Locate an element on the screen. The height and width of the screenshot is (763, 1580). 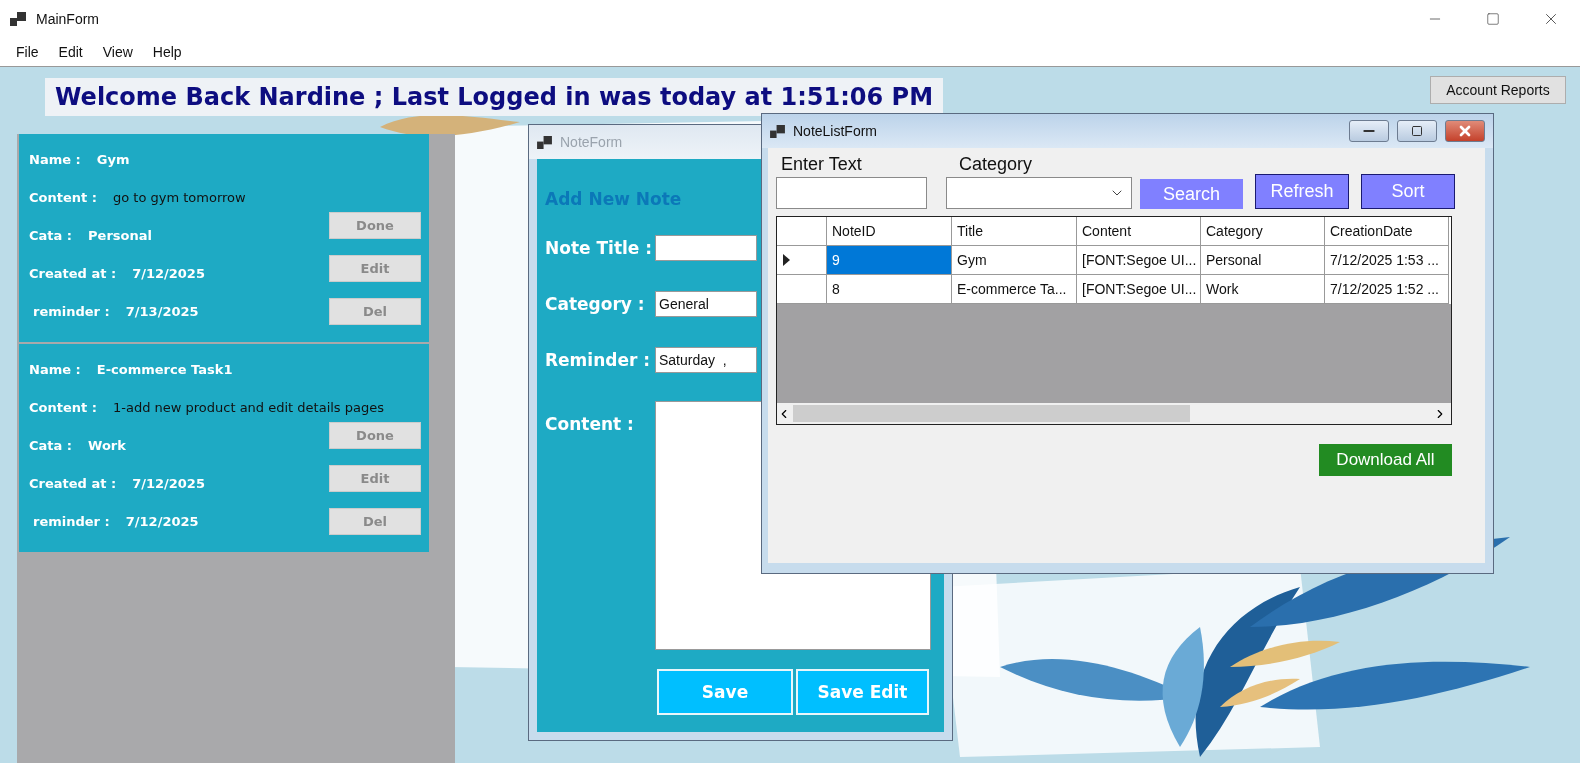
field-label: Note Title : is located at coordinates (599, 248).